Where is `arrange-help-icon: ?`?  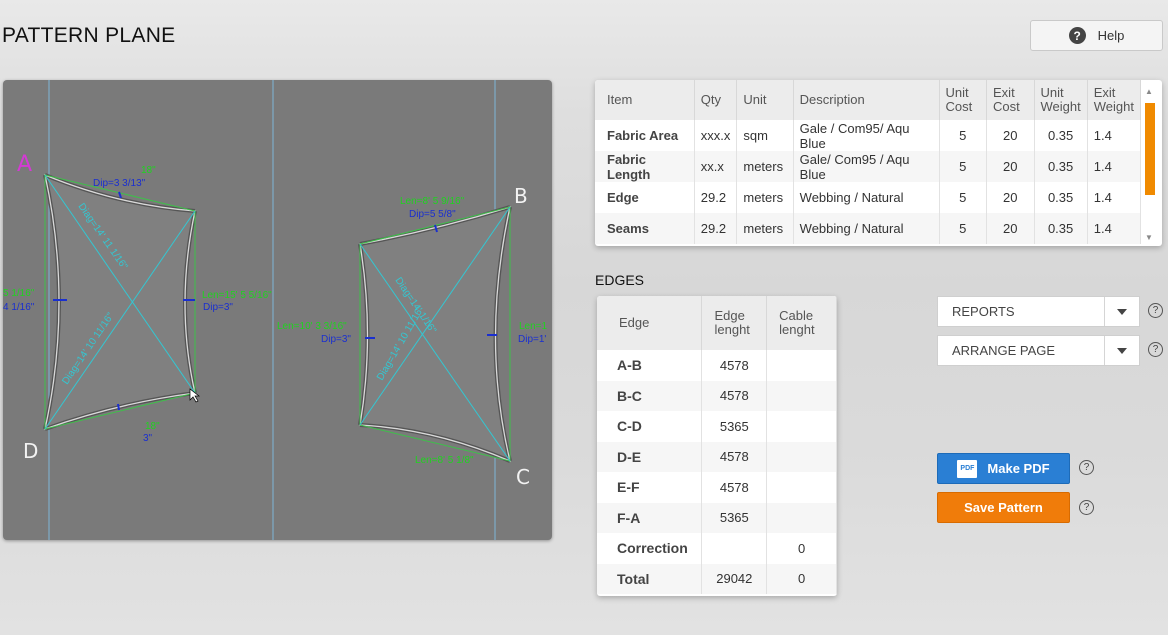
arrange-help-icon: ? is located at coordinates (1155, 349).